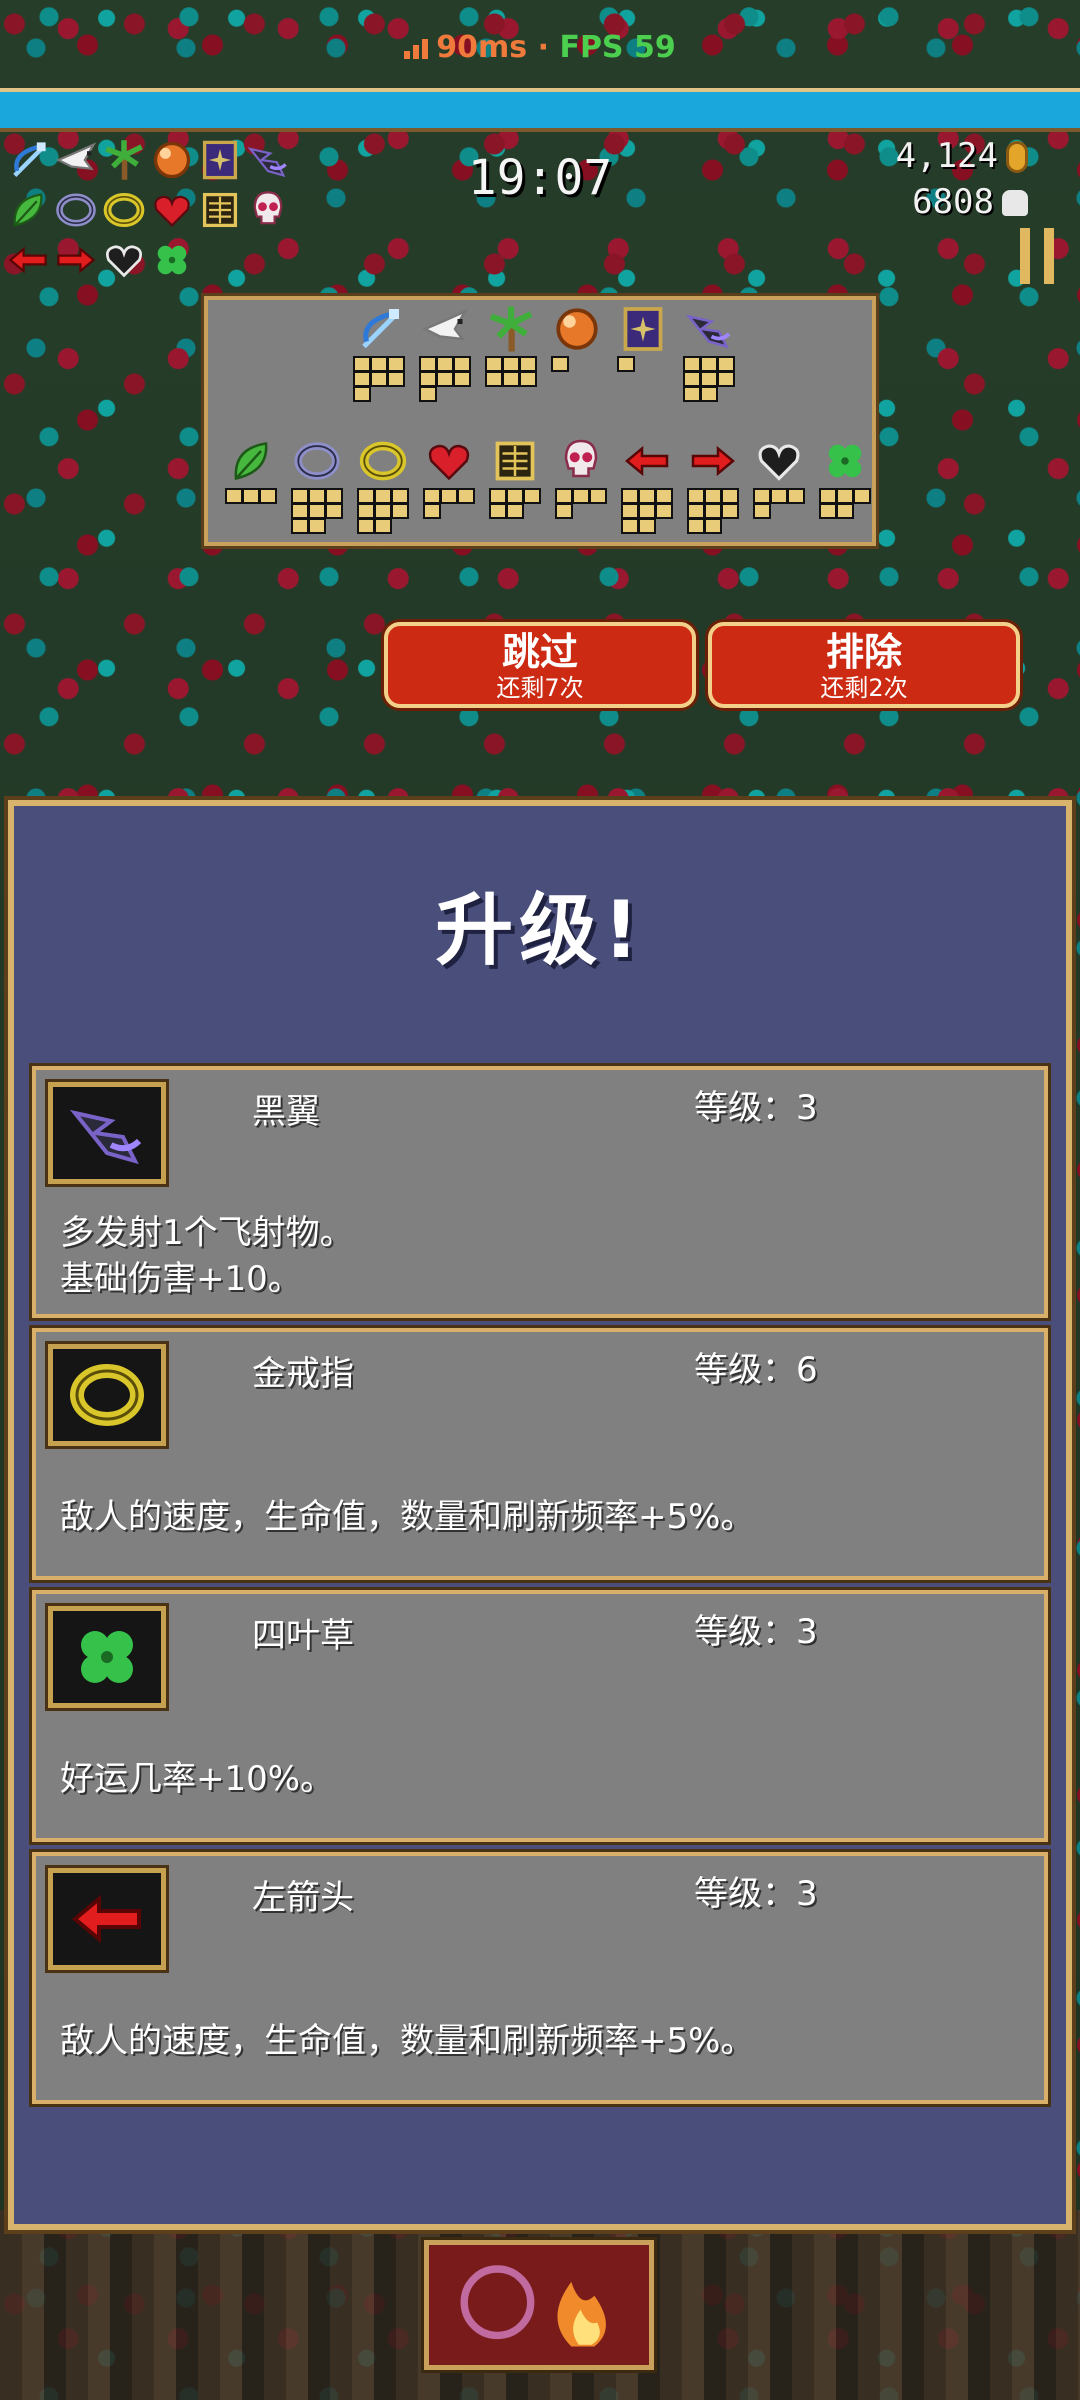 The height and width of the screenshot is (2400, 1080). Describe the element at coordinates (383, 461) in the screenshot. I see `gold-ring-icon` at that location.